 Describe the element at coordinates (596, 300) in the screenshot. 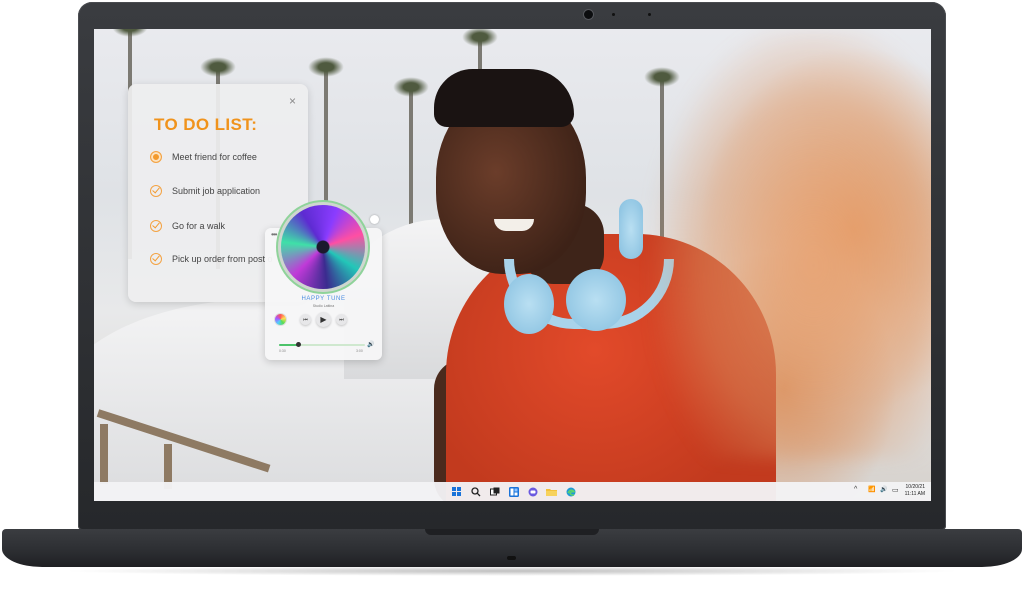

I see `headphone-cup-right` at that location.